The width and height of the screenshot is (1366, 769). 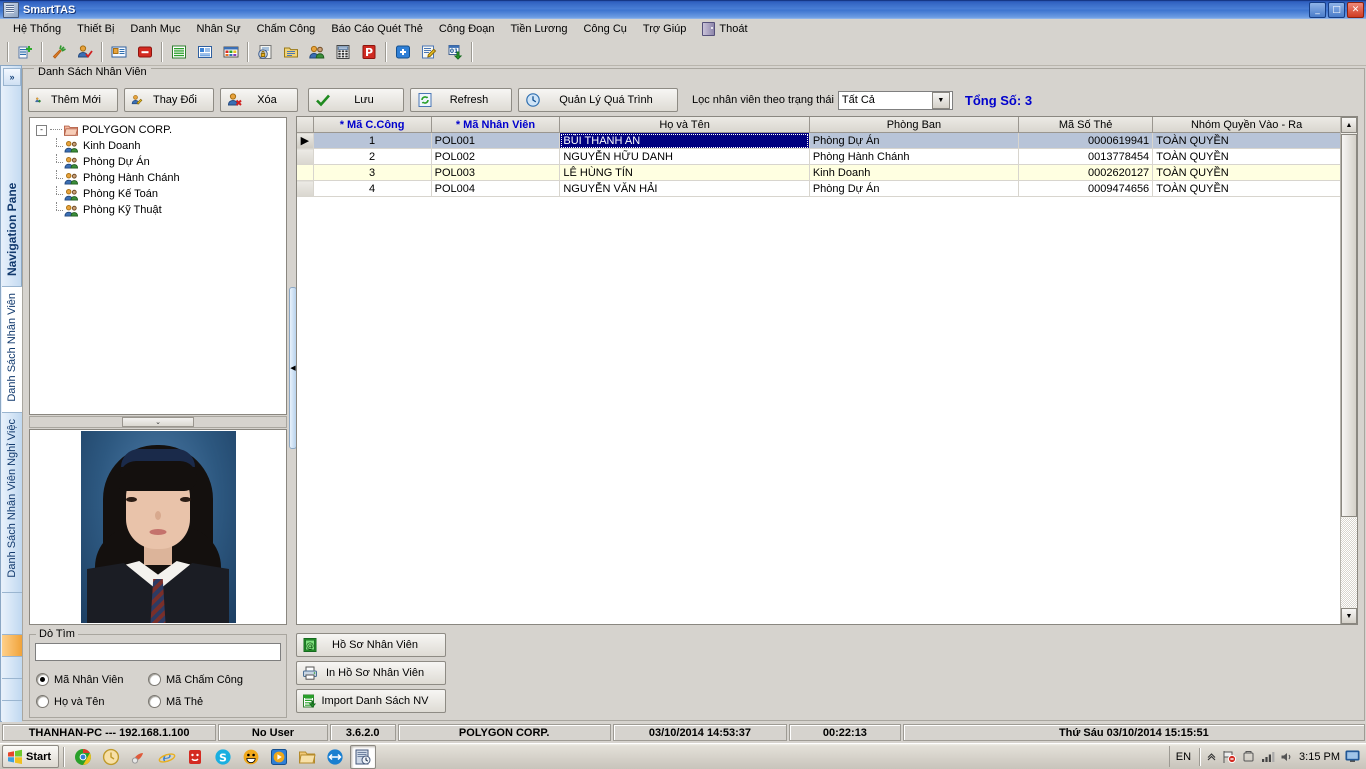 What do you see at coordinates (158, 652) in the screenshot?
I see `search-input` at bounding box center [158, 652].